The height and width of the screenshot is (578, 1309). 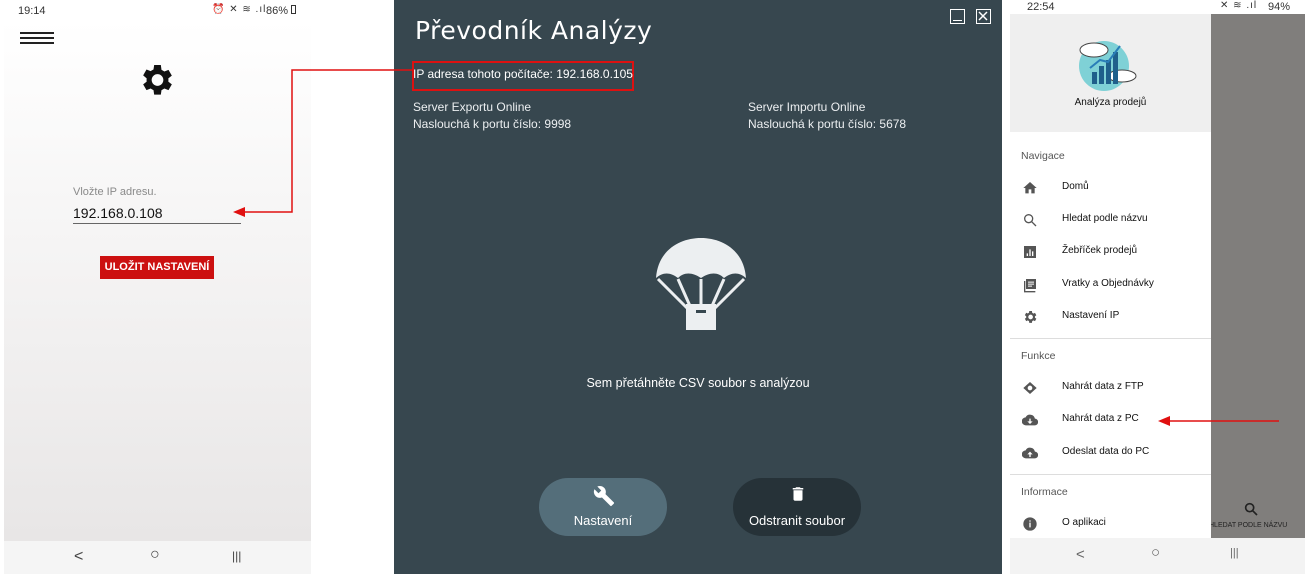 I want to click on arrow-ip-link, so click(x=327, y=141).